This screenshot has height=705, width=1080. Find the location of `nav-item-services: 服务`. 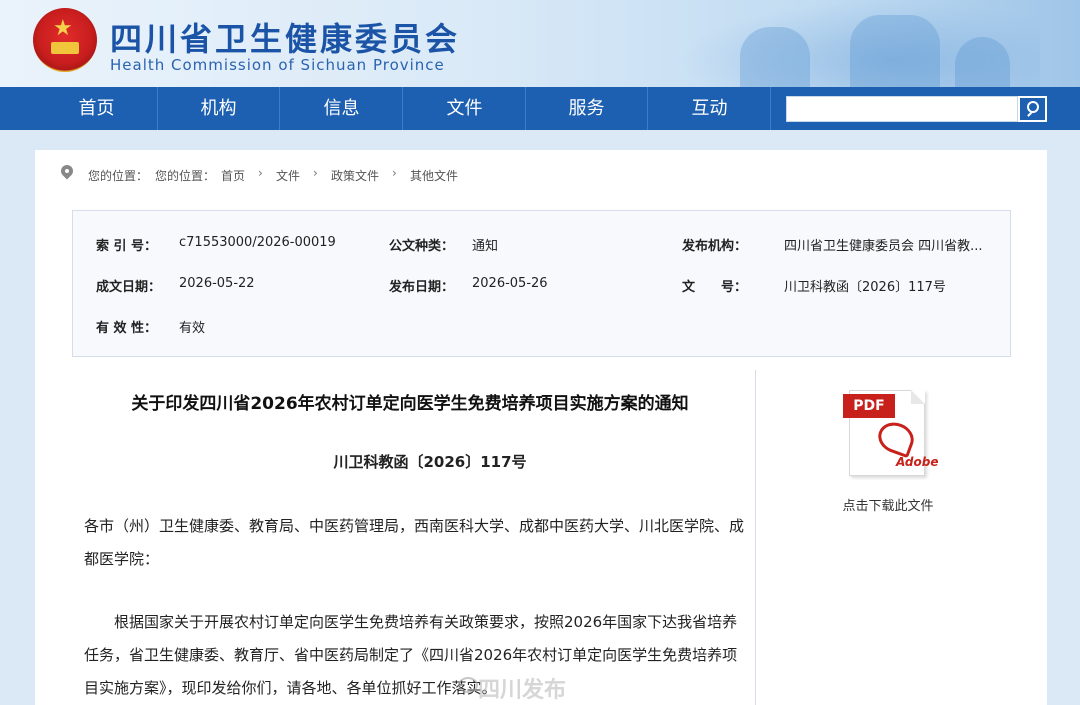

nav-item-services: 服务 is located at coordinates (587, 108).